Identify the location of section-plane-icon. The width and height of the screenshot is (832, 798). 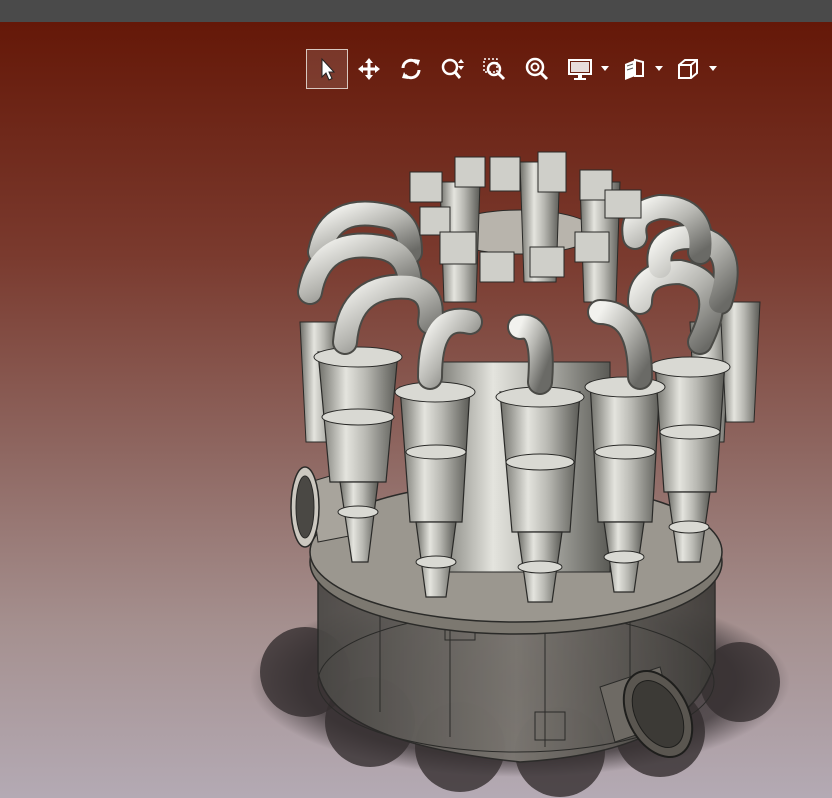
(634, 69).